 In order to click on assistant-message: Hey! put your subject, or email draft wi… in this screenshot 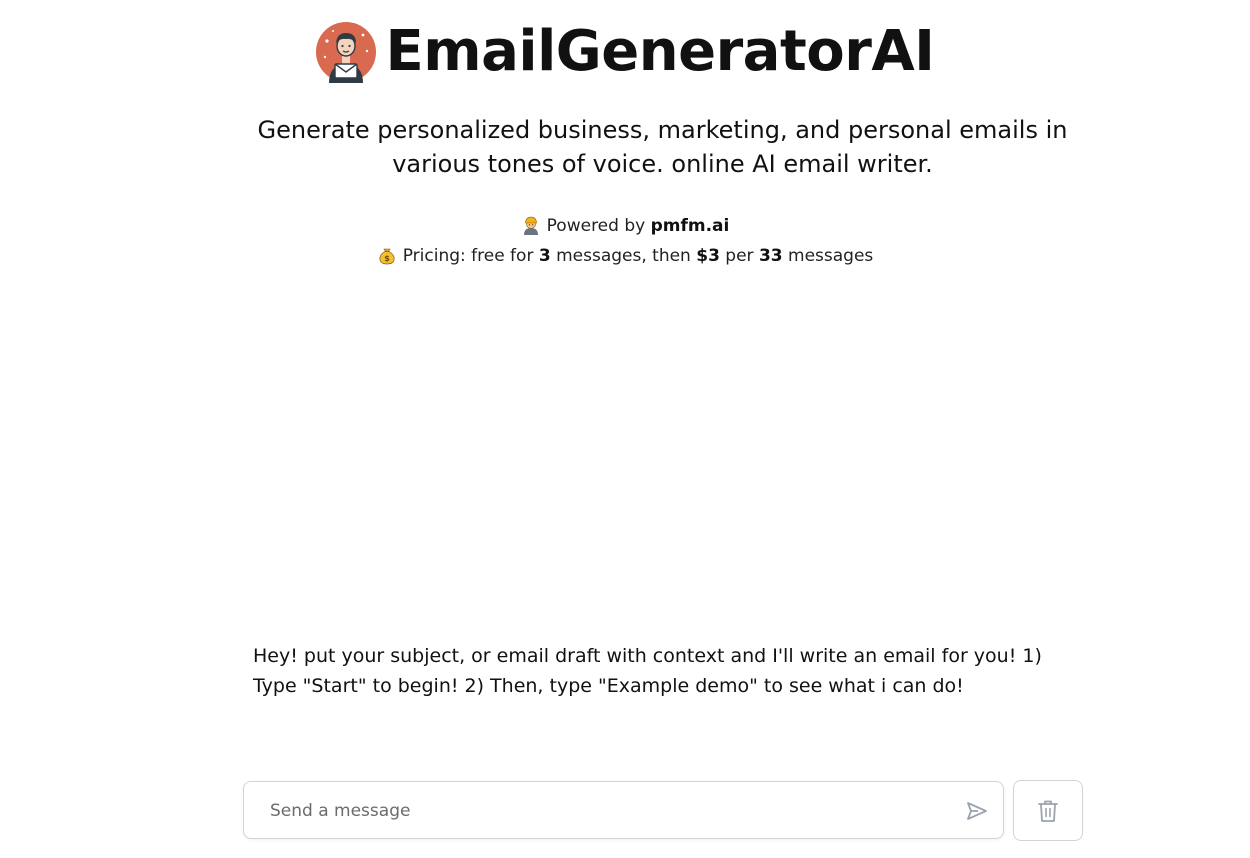, I will do `click(647, 671)`.